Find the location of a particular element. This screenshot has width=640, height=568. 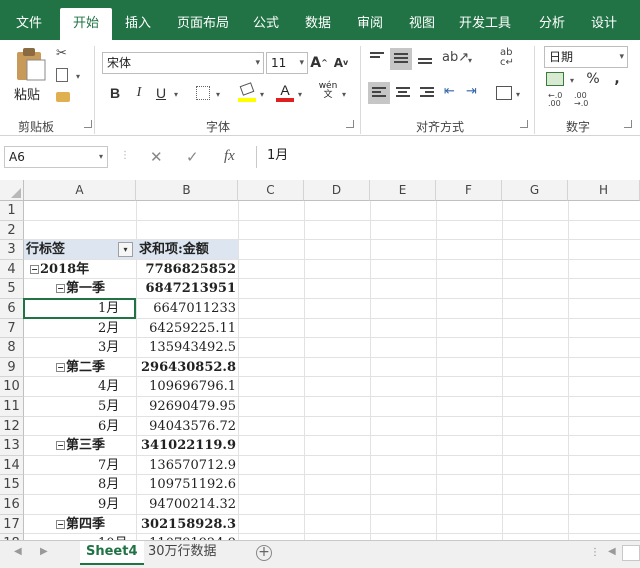

decrease-indent-icon: ⇤ is located at coordinates (449, 91).